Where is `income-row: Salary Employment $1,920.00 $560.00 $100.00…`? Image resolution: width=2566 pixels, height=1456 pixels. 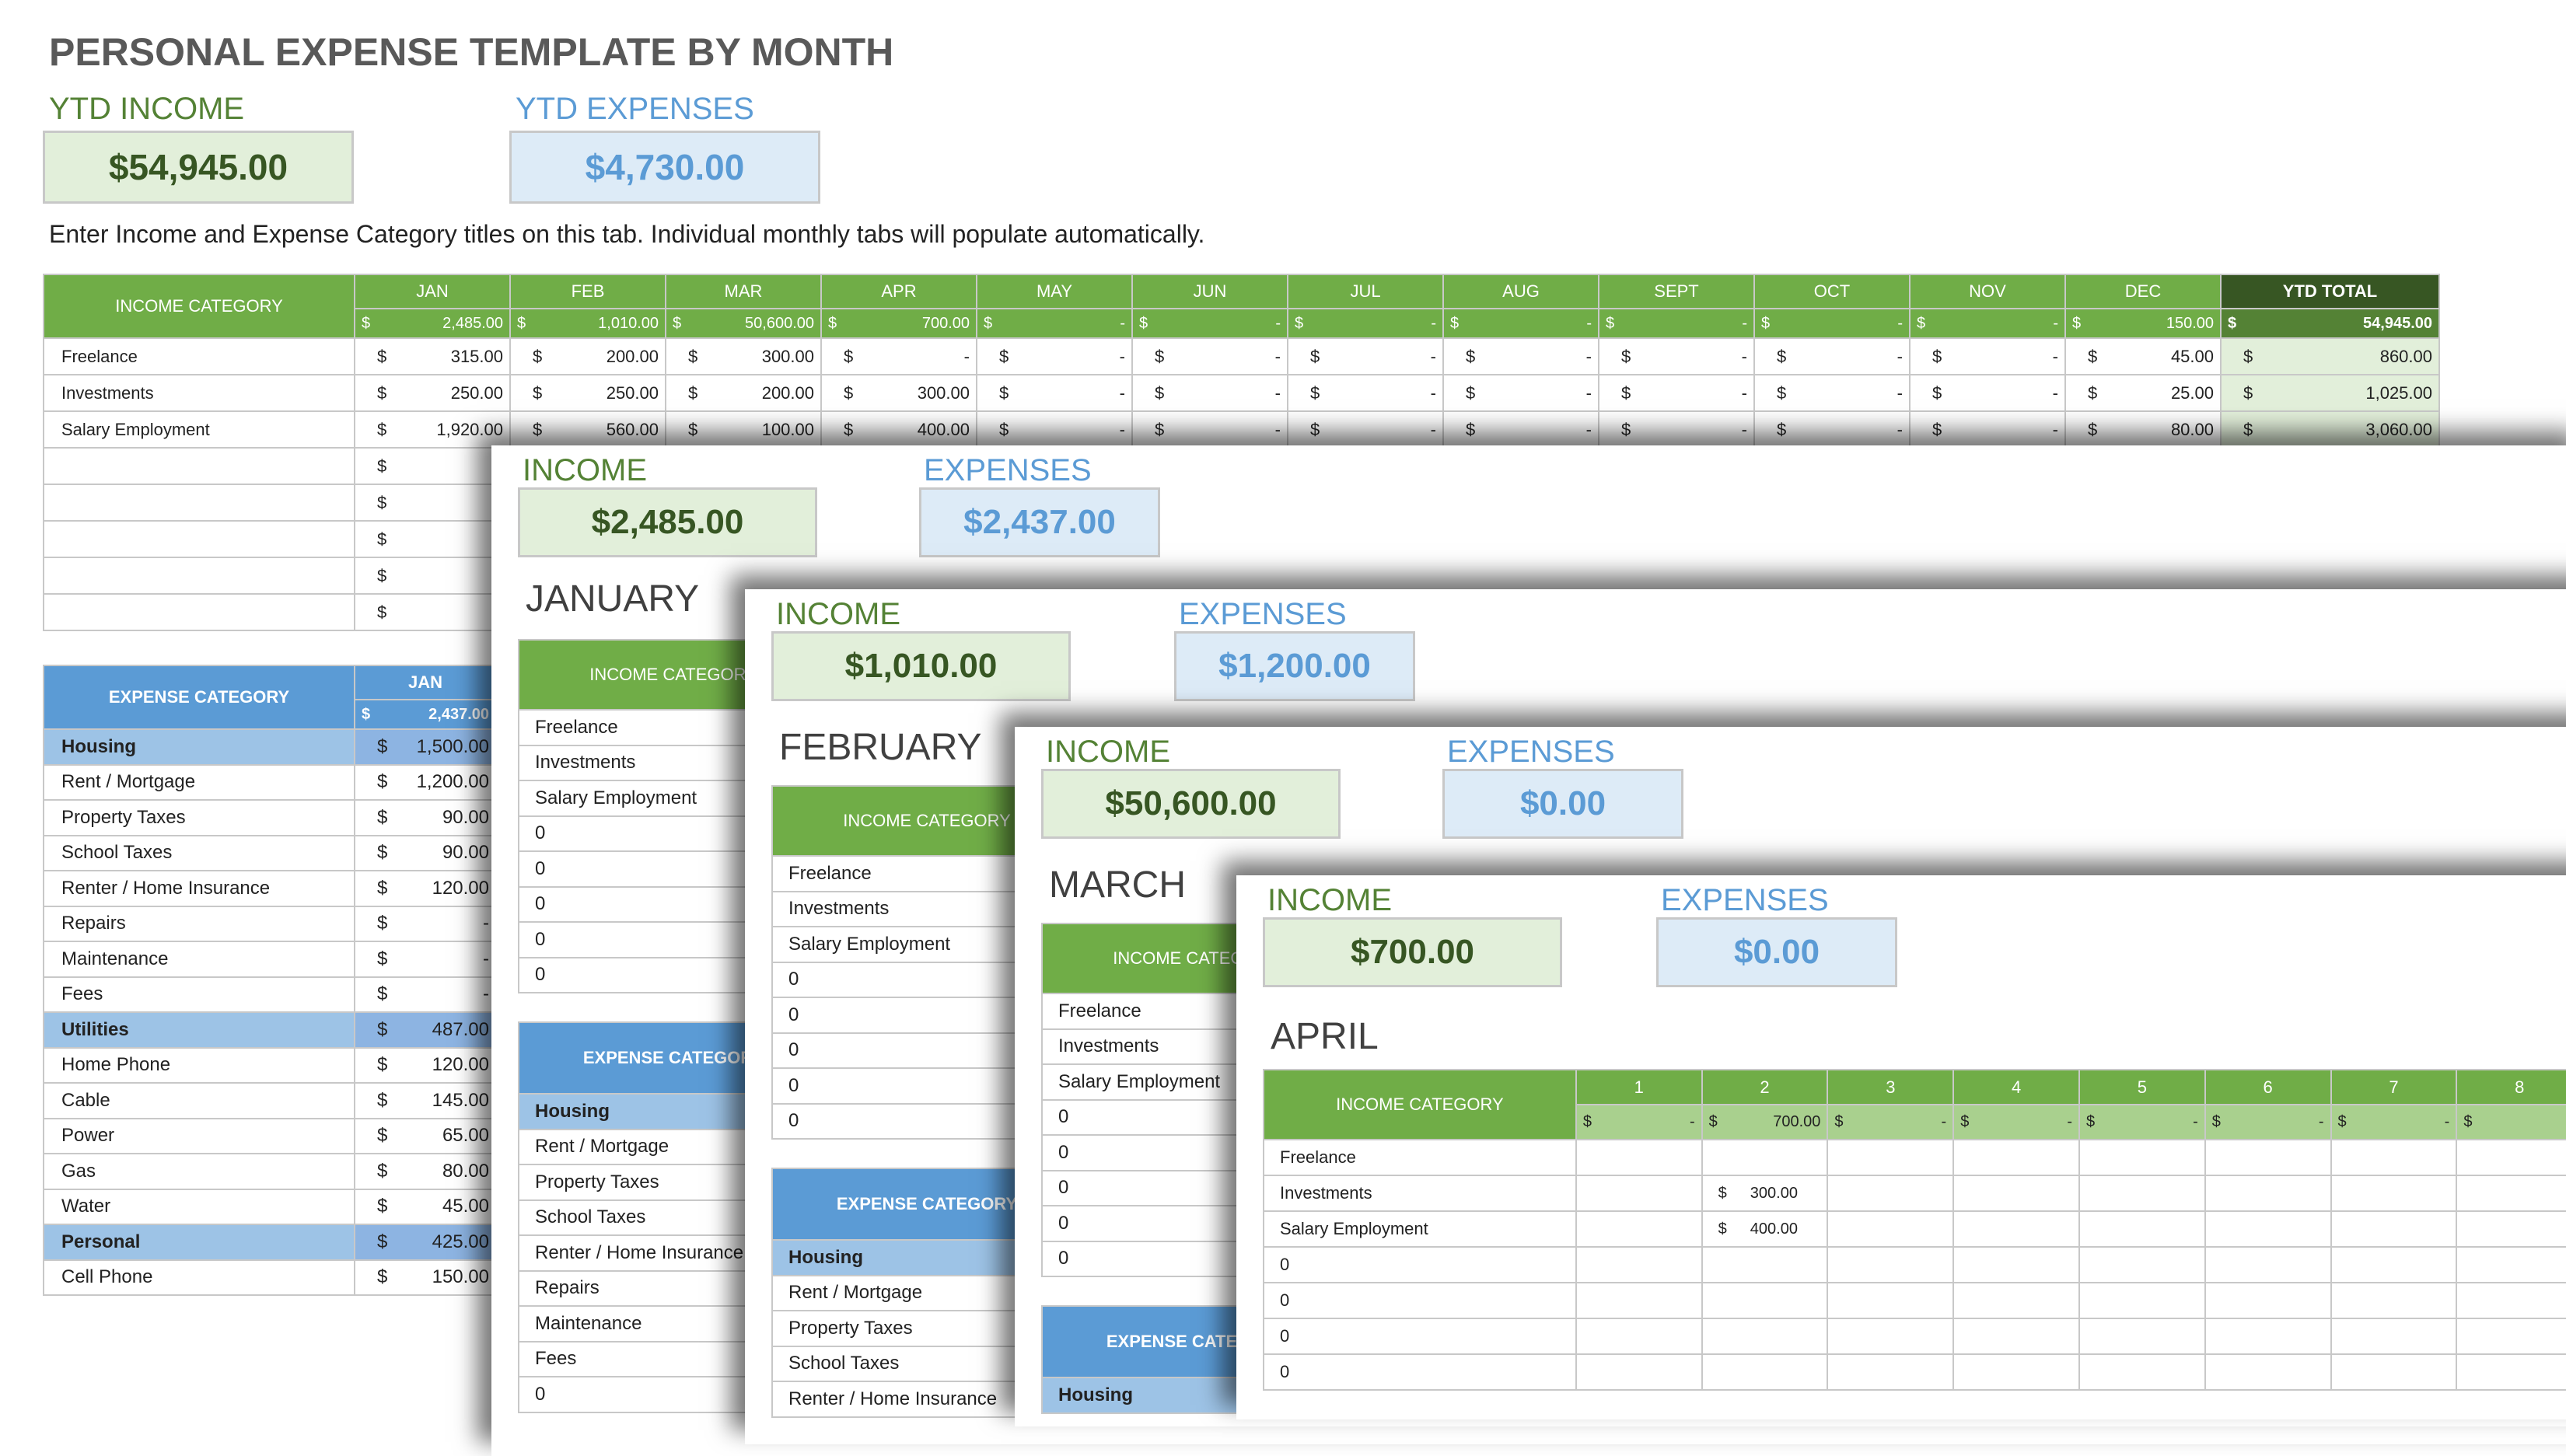
income-row: Salary Employment $1,920.00 $560.00 $100.00… is located at coordinates (1242, 430).